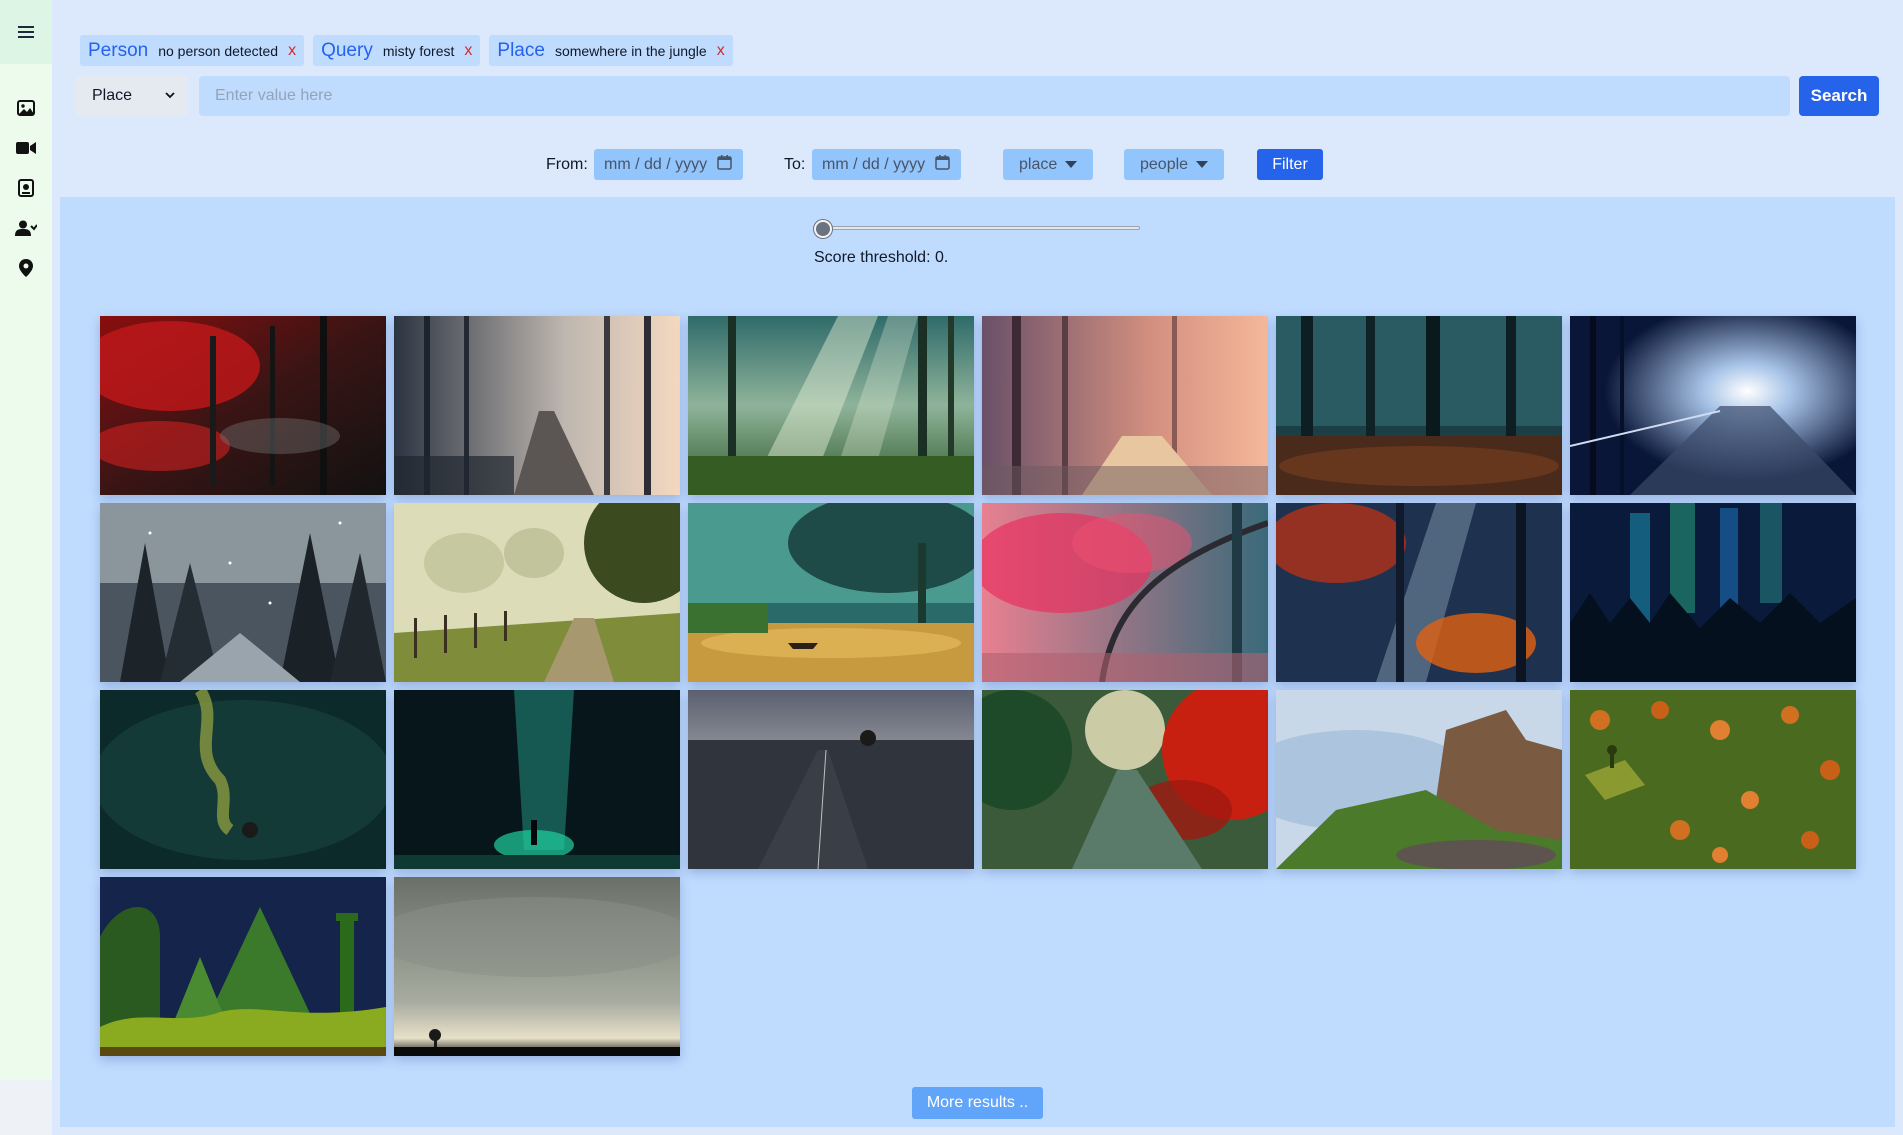  Describe the element at coordinates (1839, 96) in the screenshot. I see `search-button: Search` at that location.